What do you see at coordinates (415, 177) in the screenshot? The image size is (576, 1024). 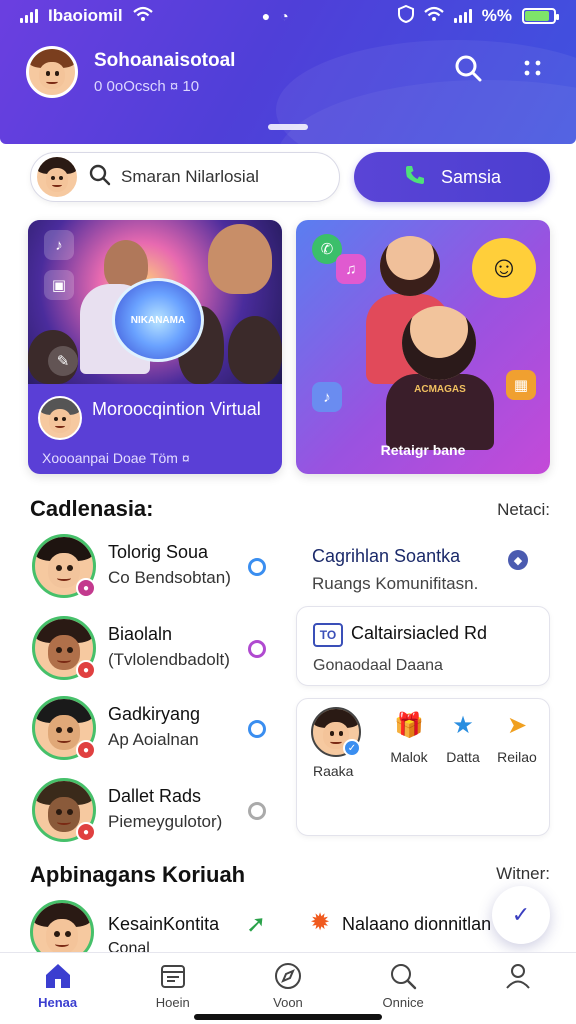 I see `phone-icon` at bounding box center [415, 177].